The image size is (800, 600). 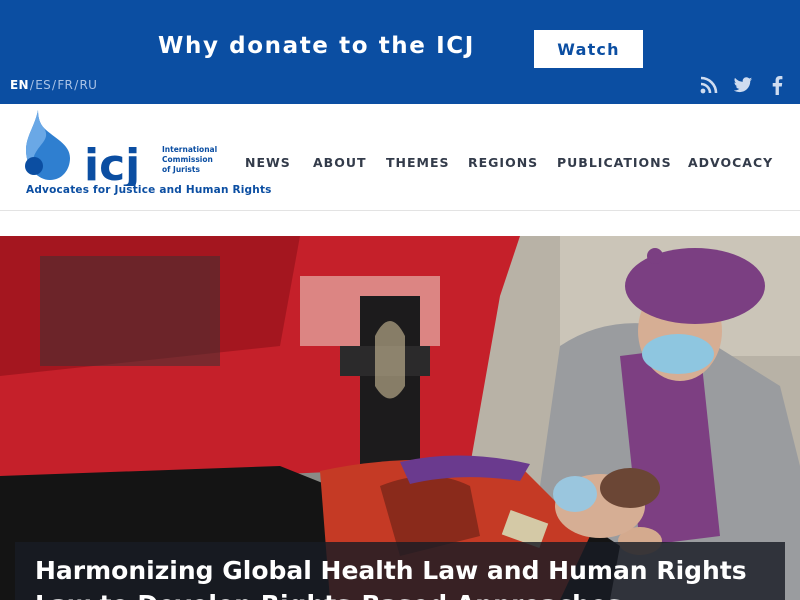 What do you see at coordinates (89, 85) in the screenshot?
I see `lang-ru: RU` at bounding box center [89, 85].